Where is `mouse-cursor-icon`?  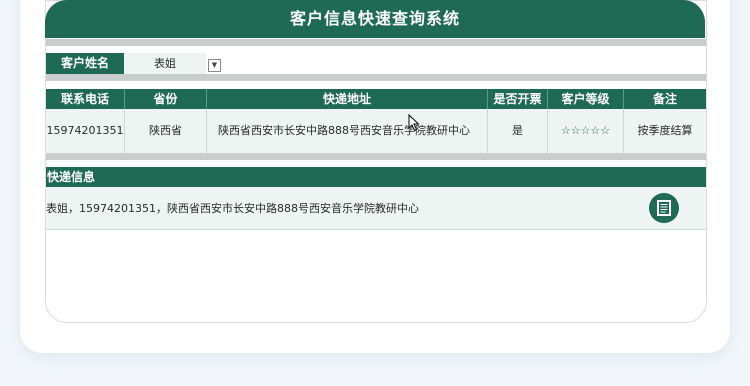
mouse-cursor-icon is located at coordinates (414, 123).